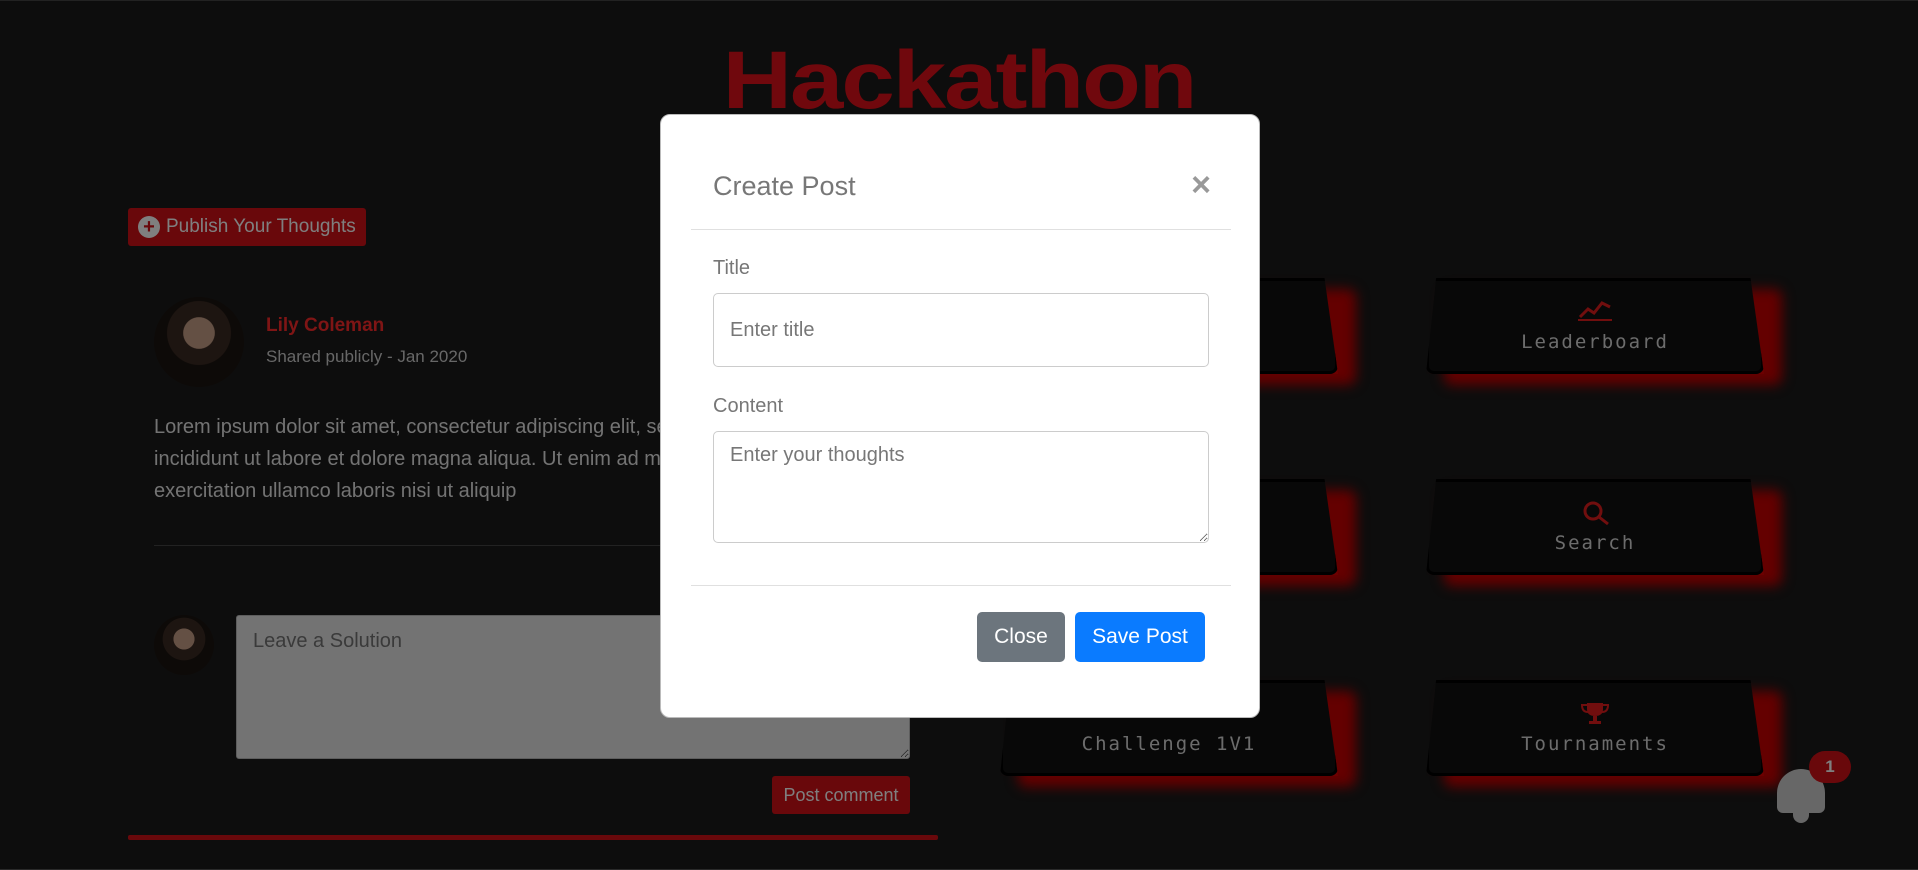 The width and height of the screenshot is (1918, 870). Describe the element at coordinates (732, 268) in the screenshot. I see `title-label: Title` at that location.